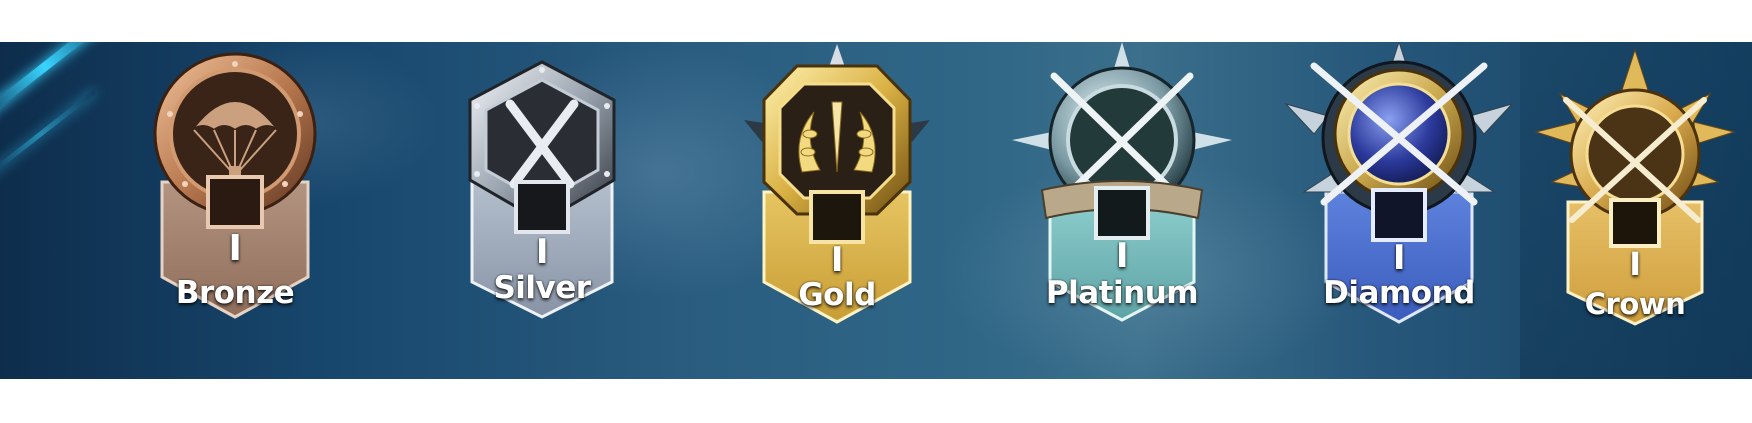  I want to click on tier-label: Crown, so click(1635, 304).